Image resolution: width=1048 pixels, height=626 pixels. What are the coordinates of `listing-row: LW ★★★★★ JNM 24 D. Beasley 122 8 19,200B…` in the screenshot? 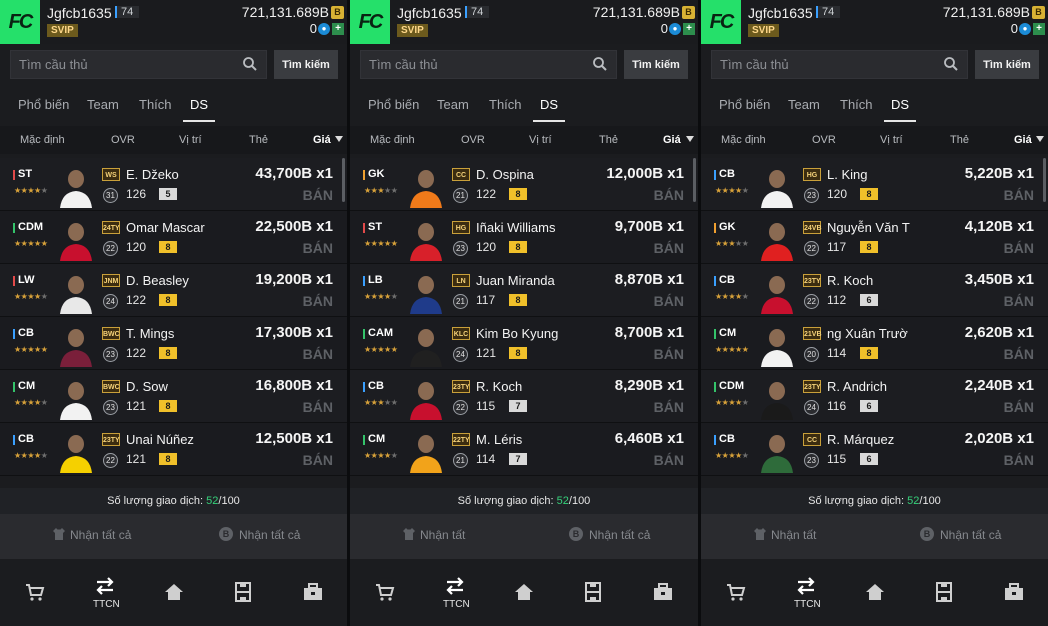 It's located at (173, 290).